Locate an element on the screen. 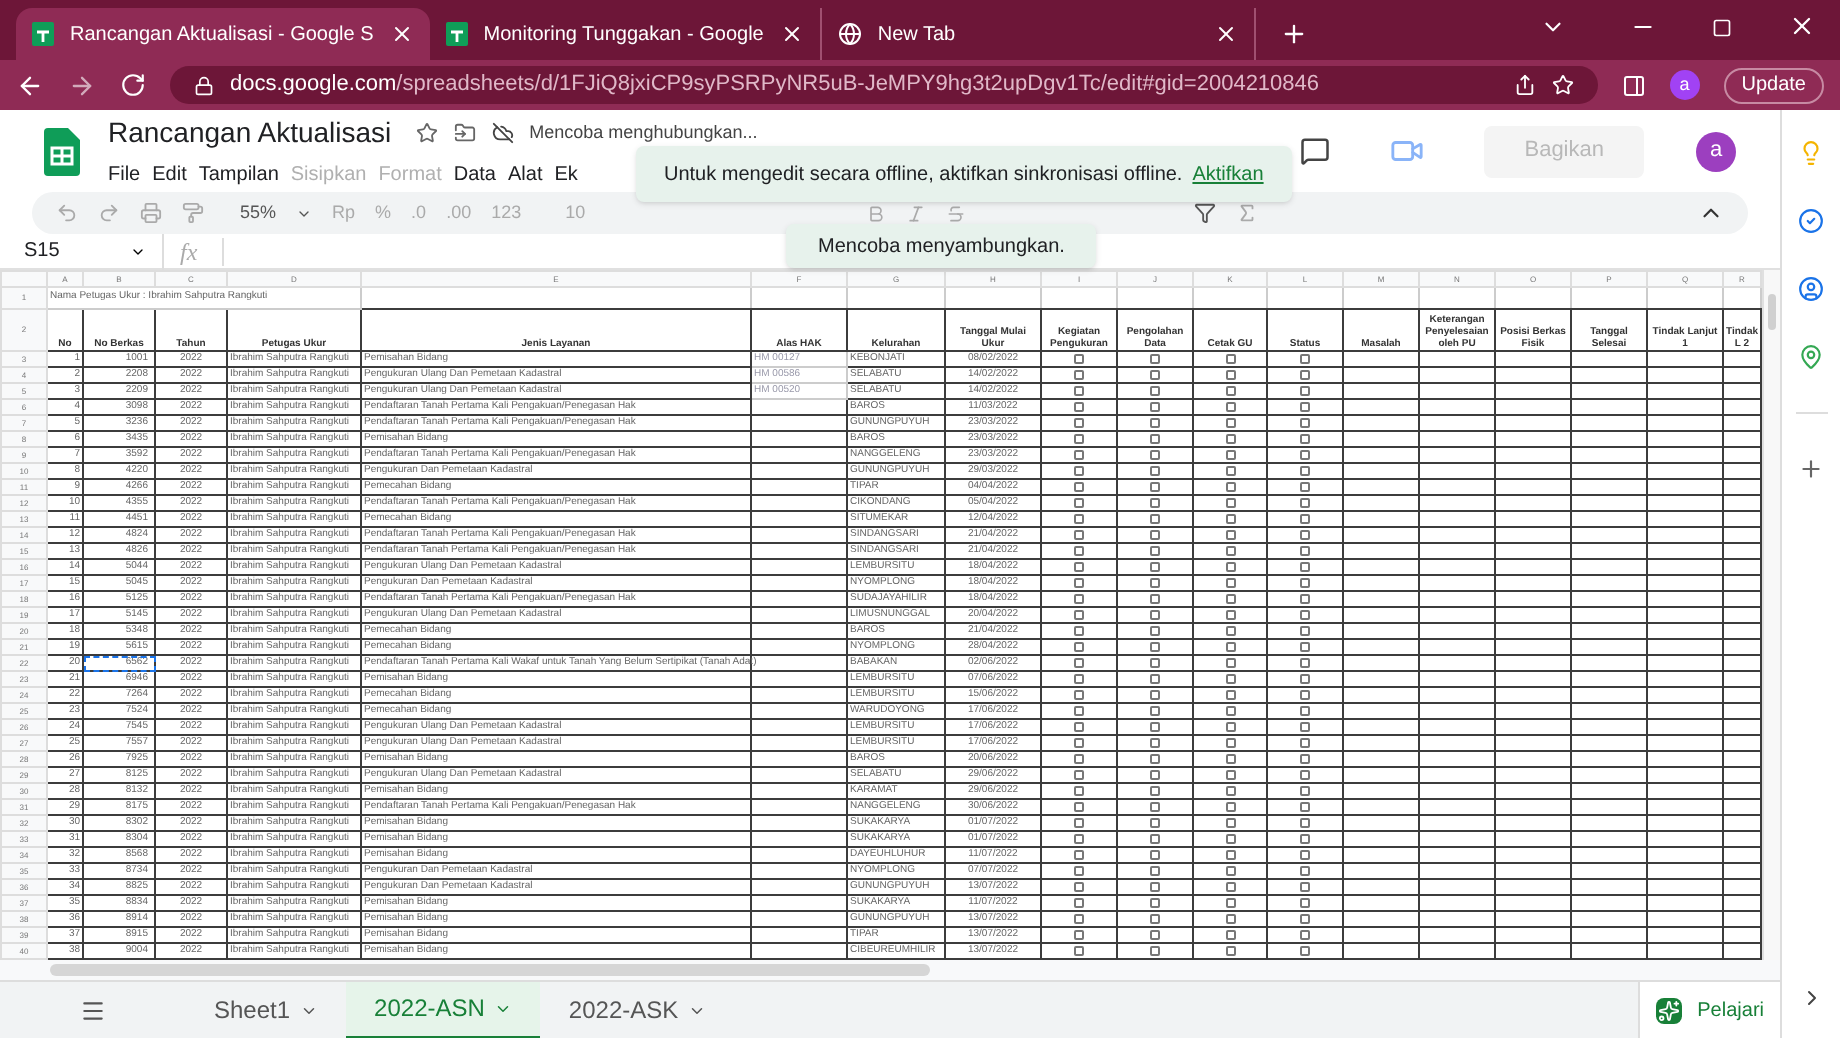 Image resolution: width=1840 pixels, height=1038 pixels. menu-item: Edit is located at coordinates (169, 175).